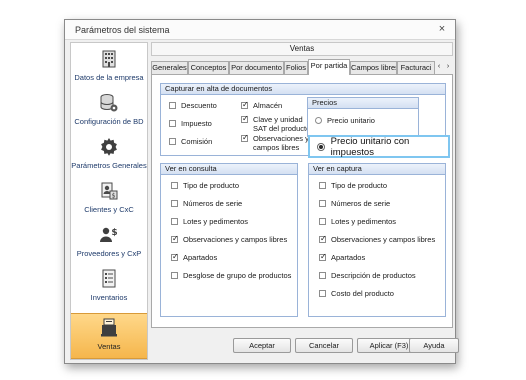 The width and height of the screenshot is (526, 380). I want to click on tab-generales: Generales, so click(169, 67).